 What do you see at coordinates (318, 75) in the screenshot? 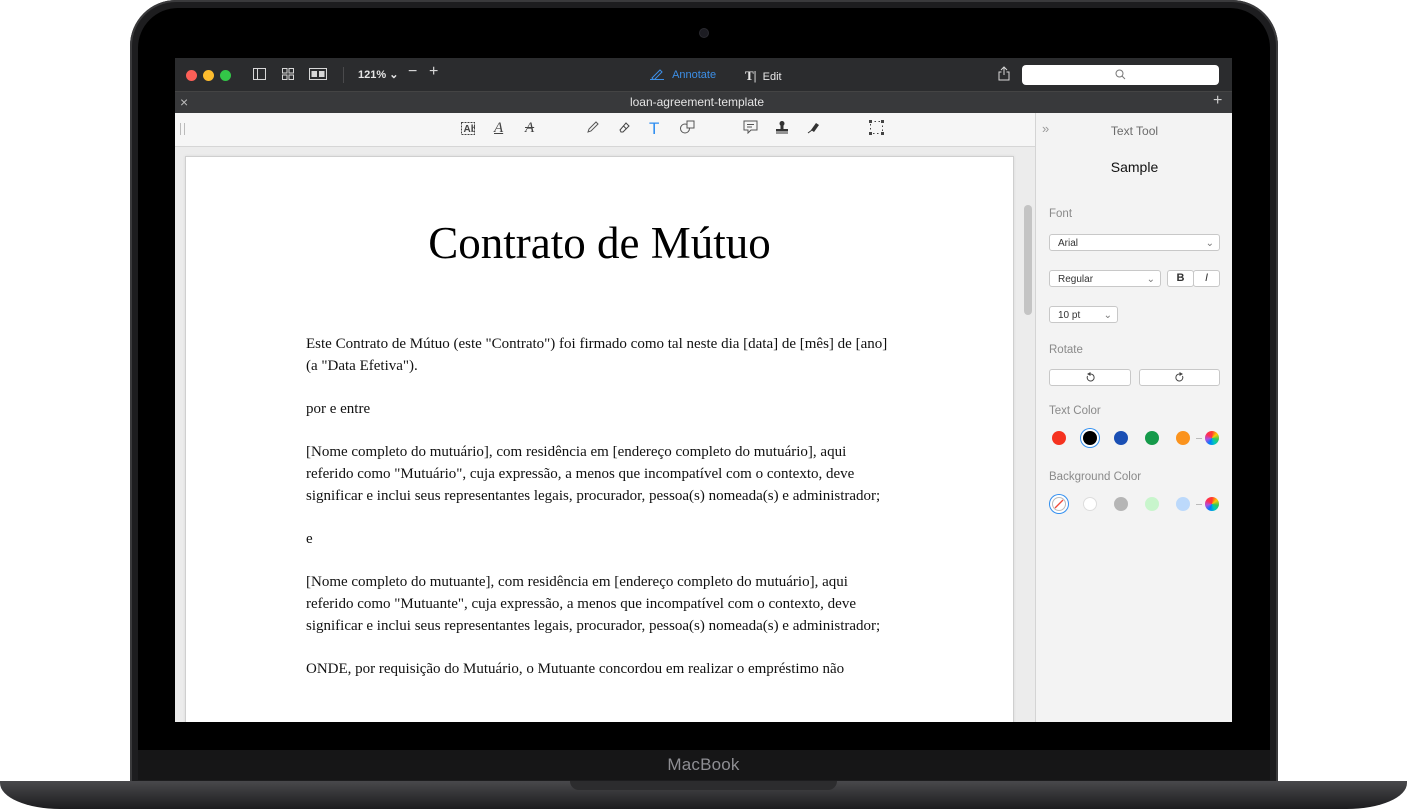
I see `two-page-view-icon` at bounding box center [318, 75].